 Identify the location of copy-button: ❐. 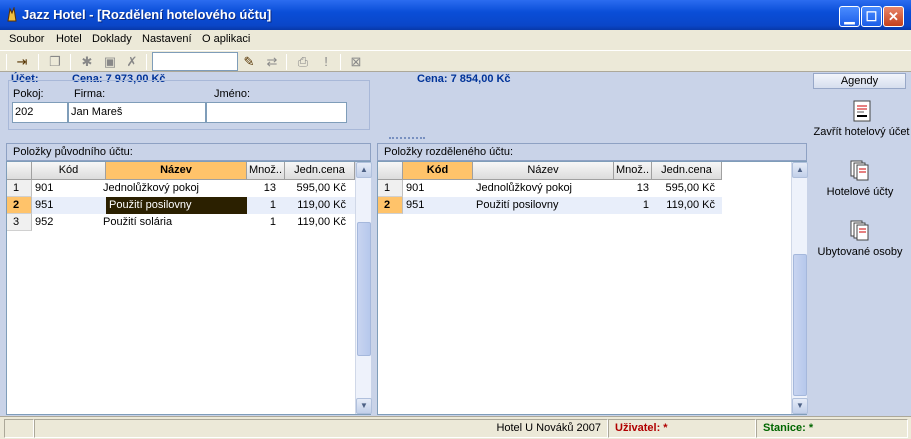
(55, 62).